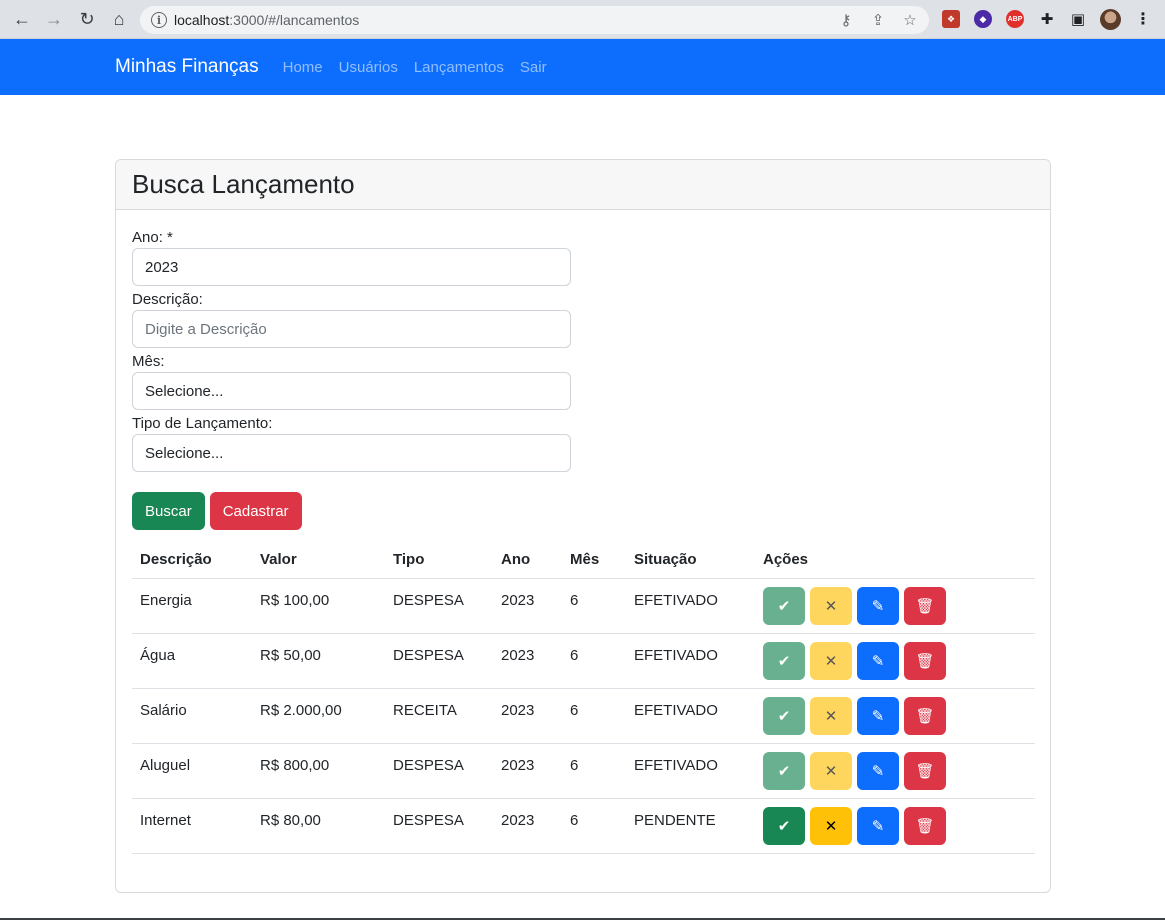 The image size is (1165, 920). What do you see at coordinates (22, 19) in the screenshot?
I see `back-arrow-icon: ←` at bounding box center [22, 19].